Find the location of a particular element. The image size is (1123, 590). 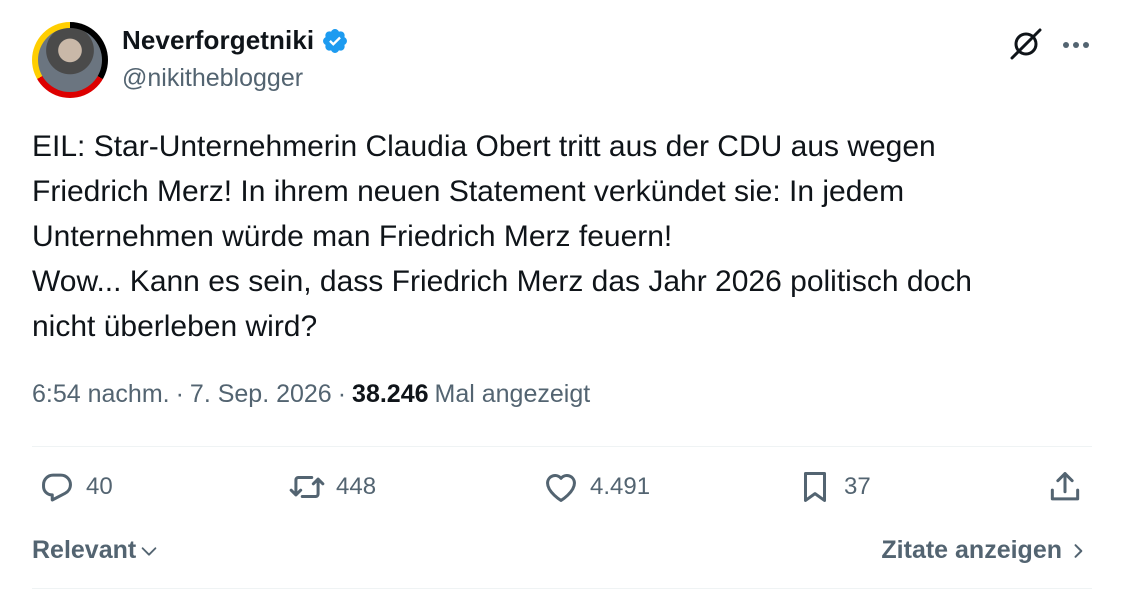

grok-icon is located at coordinates (1026, 44).